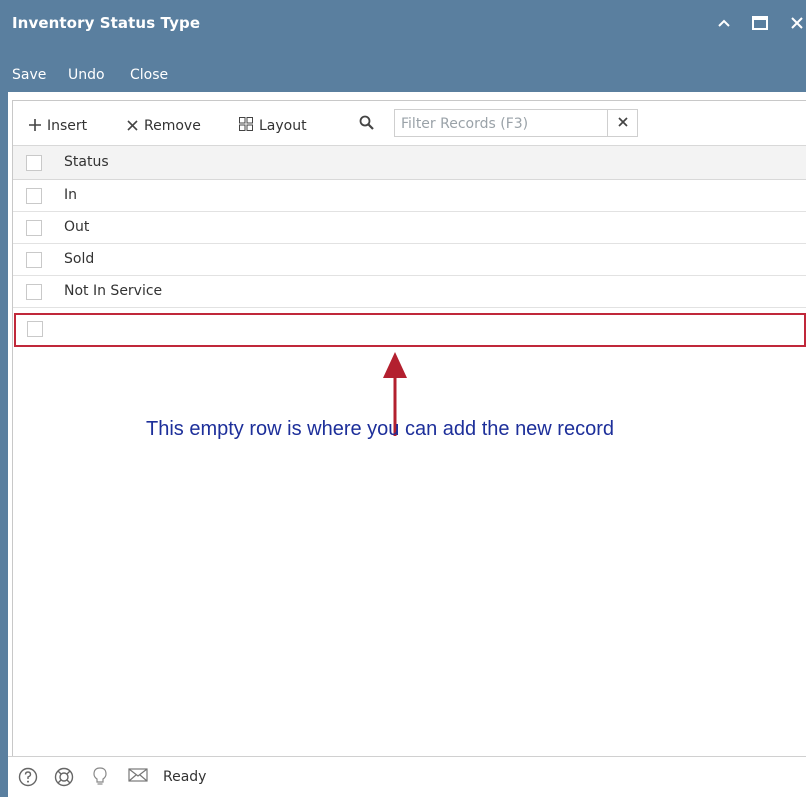 The height and width of the screenshot is (797, 806). Describe the element at coordinates (409, 196) in the screenshot. I see `table-row: In` at that location.